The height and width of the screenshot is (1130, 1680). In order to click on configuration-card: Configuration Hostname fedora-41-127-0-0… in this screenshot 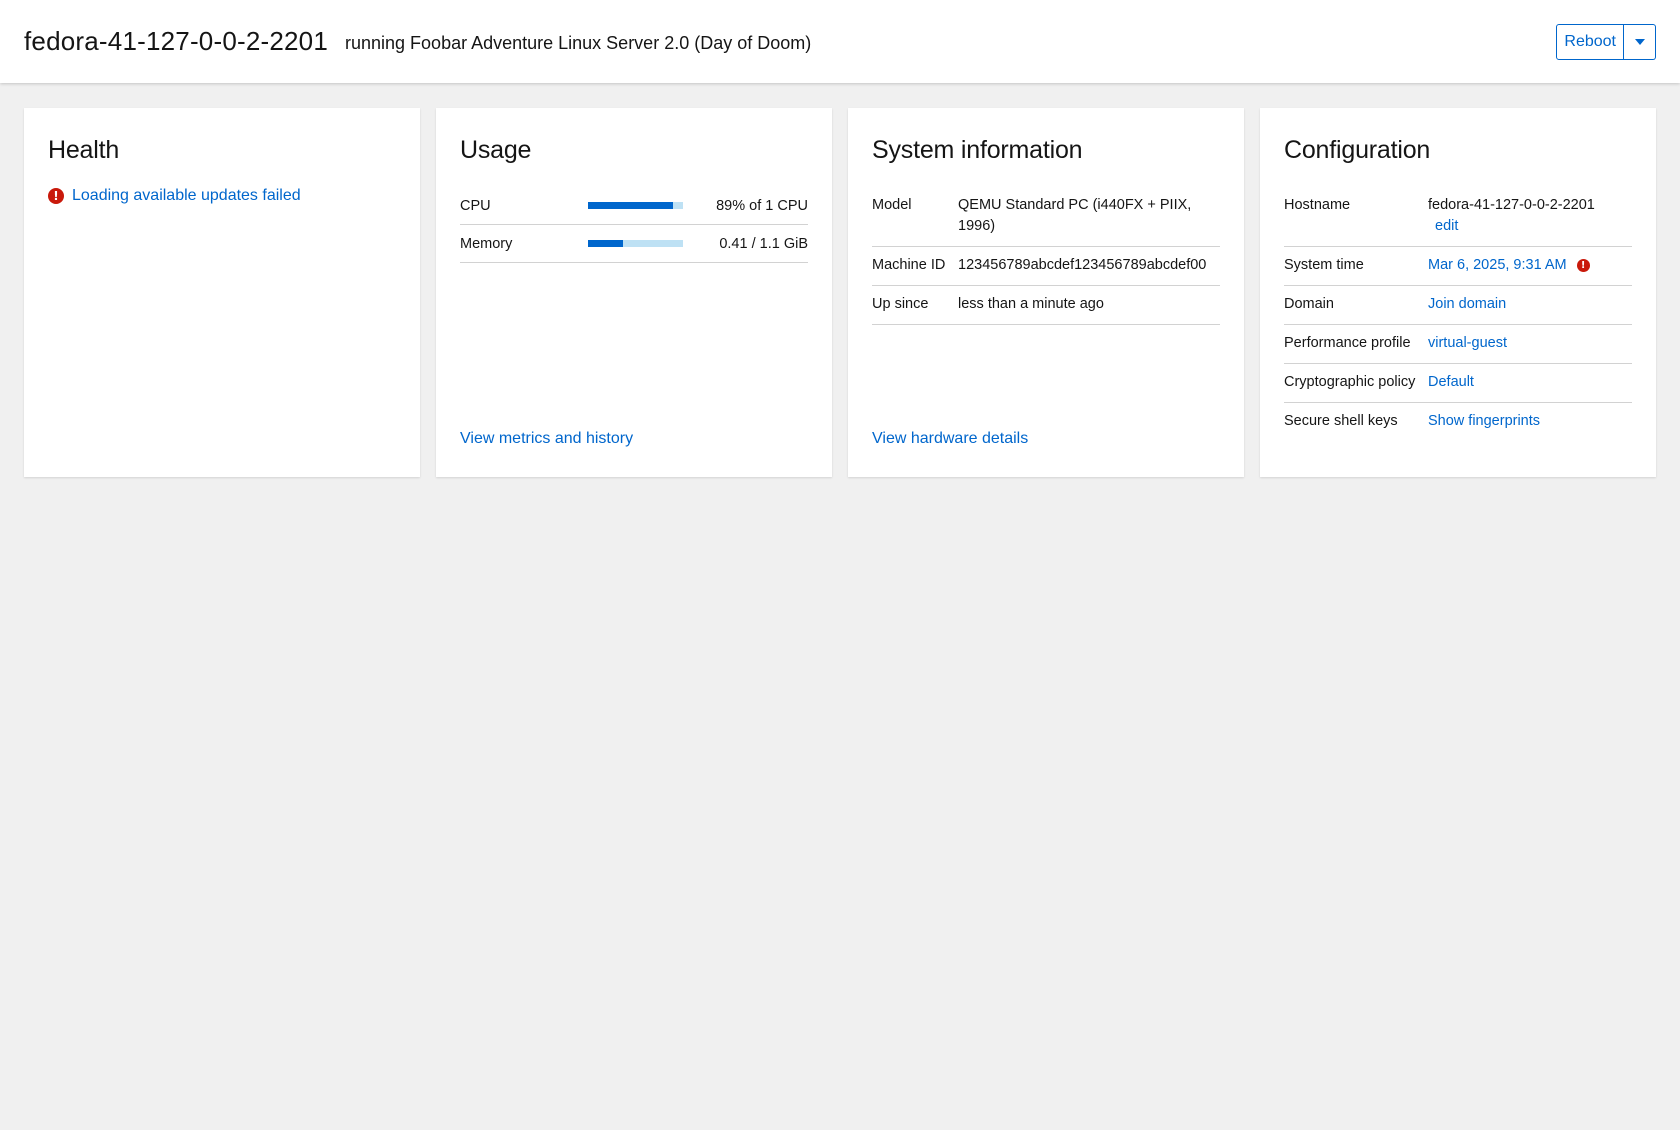, I will do `click(1458, 292)`.